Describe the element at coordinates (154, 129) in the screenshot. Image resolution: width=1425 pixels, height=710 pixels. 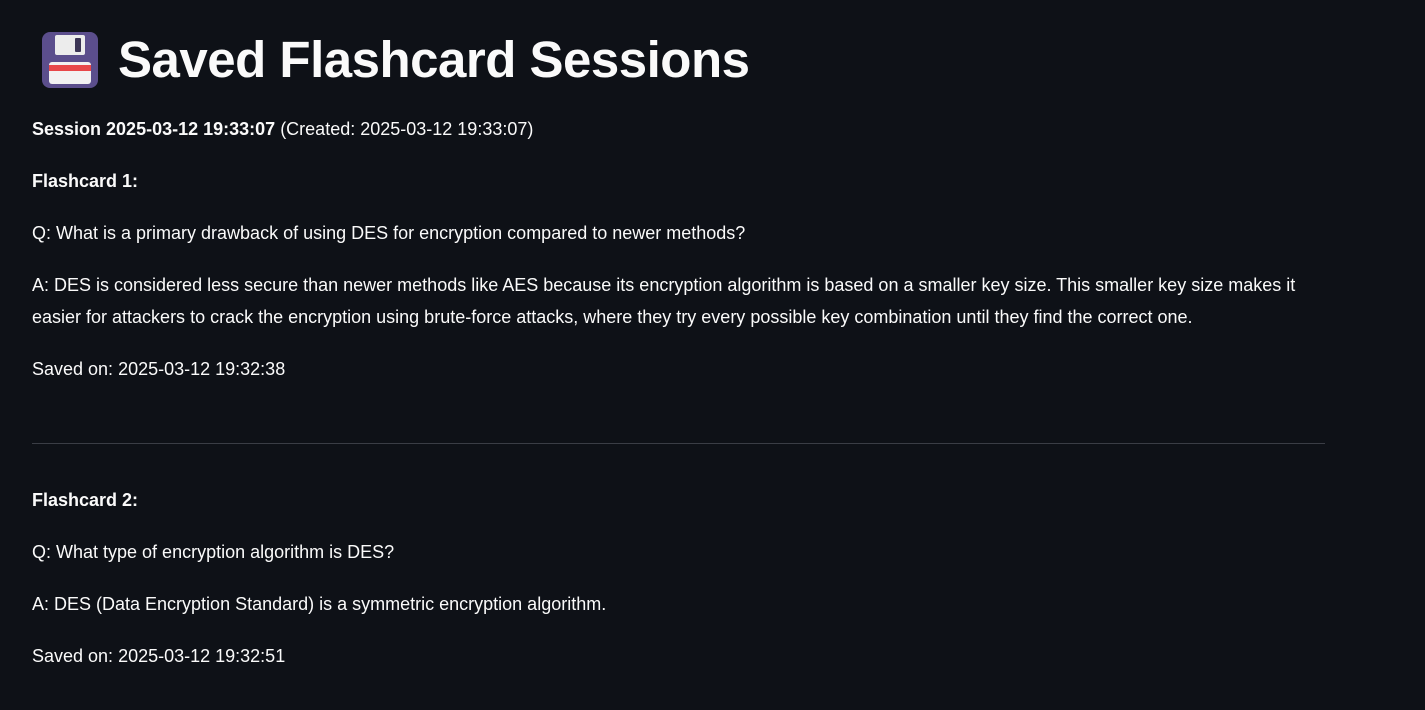
I see `session-name: Session 2025-03-12 19:33:07` at that location.